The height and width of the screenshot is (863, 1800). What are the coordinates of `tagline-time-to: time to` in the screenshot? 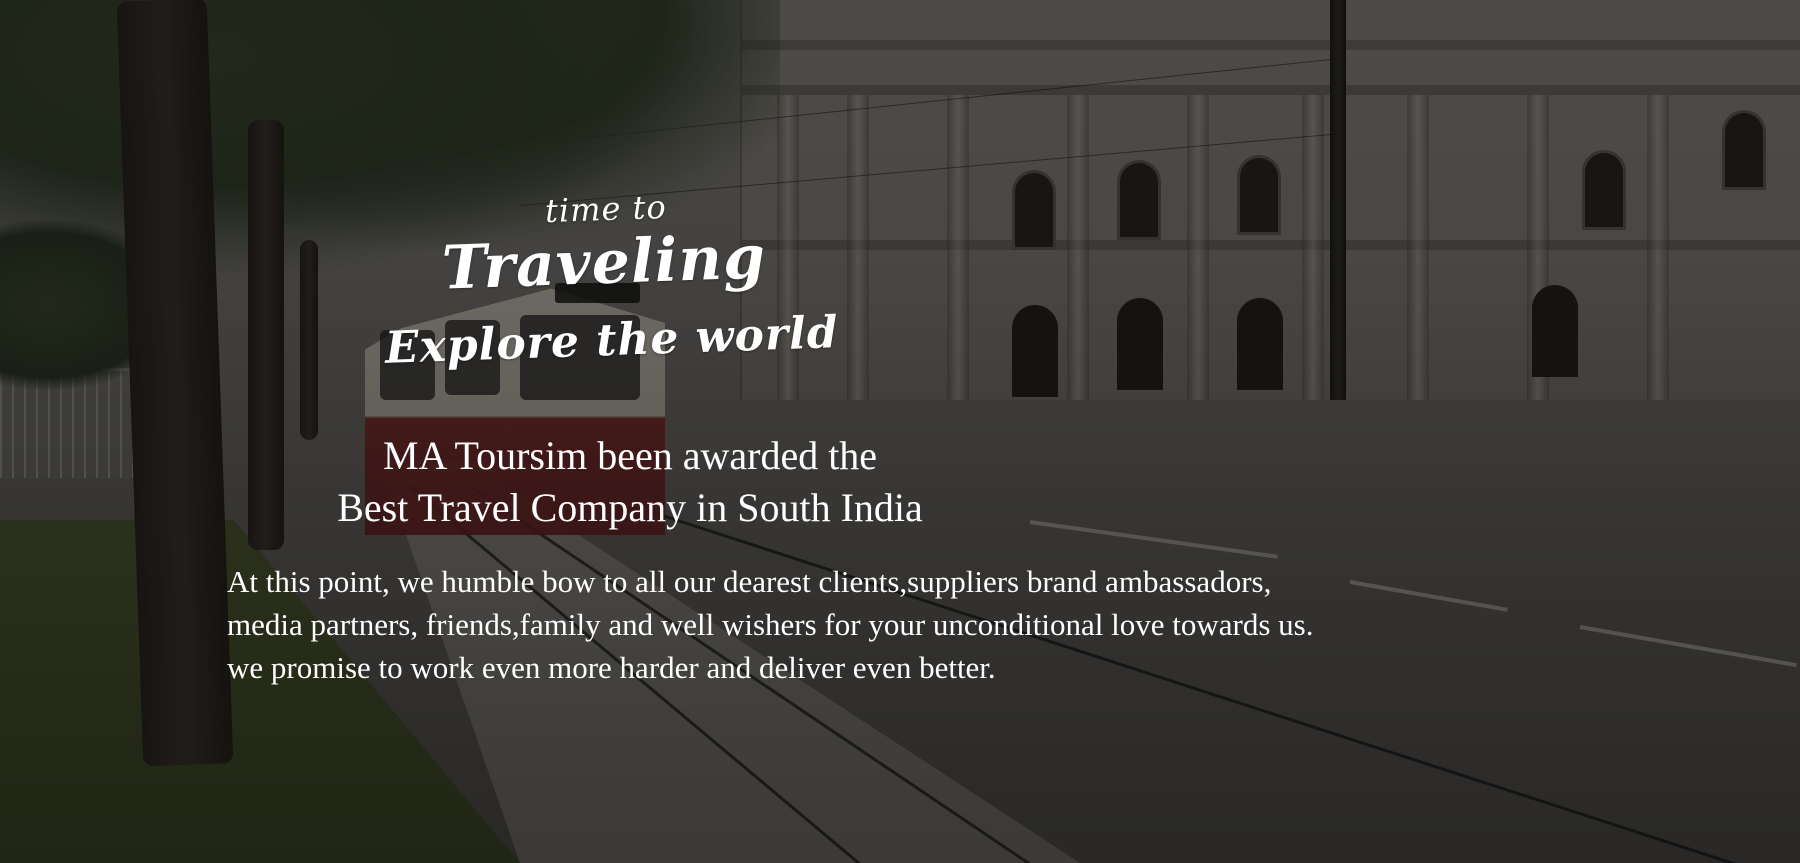 It's located at (606, 209).